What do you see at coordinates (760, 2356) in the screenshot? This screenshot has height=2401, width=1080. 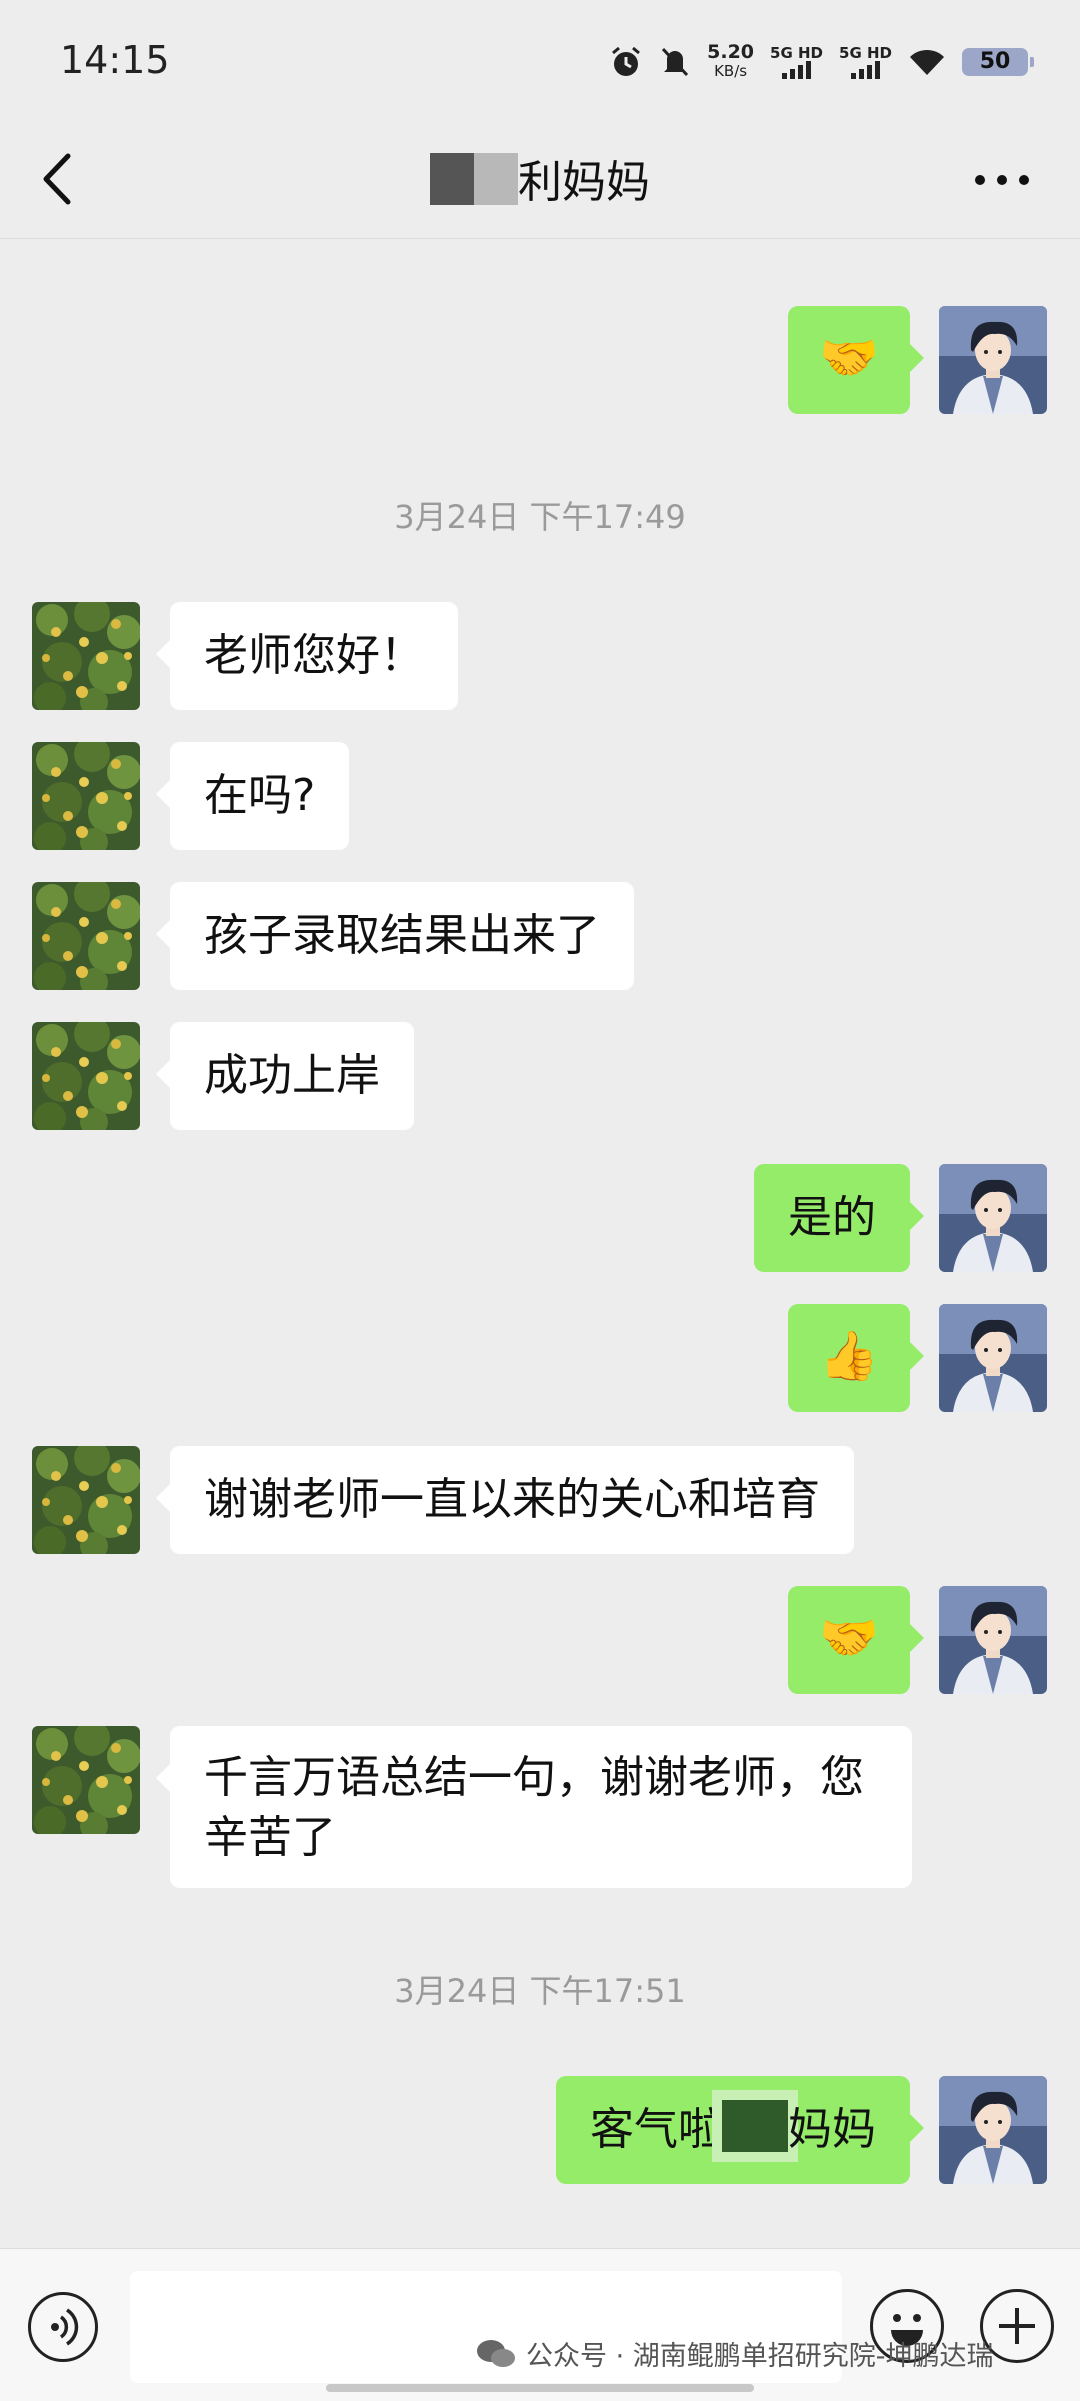 I see `watermark-text: 公众号 · 湖南鲲鹏单招研究院-坤鹏达瑞` at bounding box center [760, 2356].